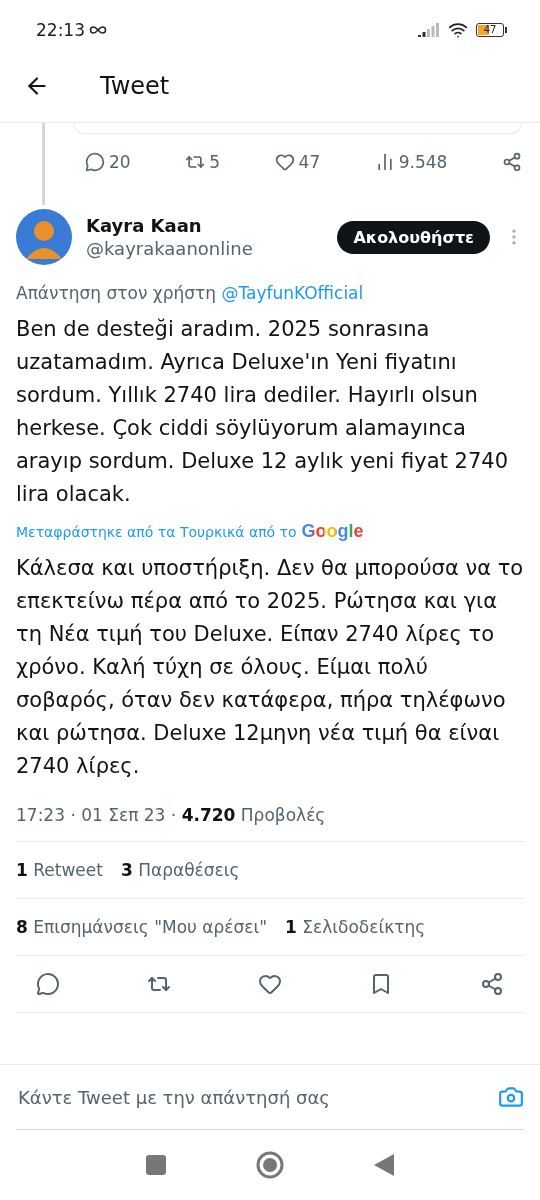 Image resolution: width=540 pixels, height=1200 pixels. What do you see at coordinates (190, 293) in the screenshot?
I see `reply-context: Απάντηση στον χρήστη @TayfunKOfficial` at bounding box center [190, 293].